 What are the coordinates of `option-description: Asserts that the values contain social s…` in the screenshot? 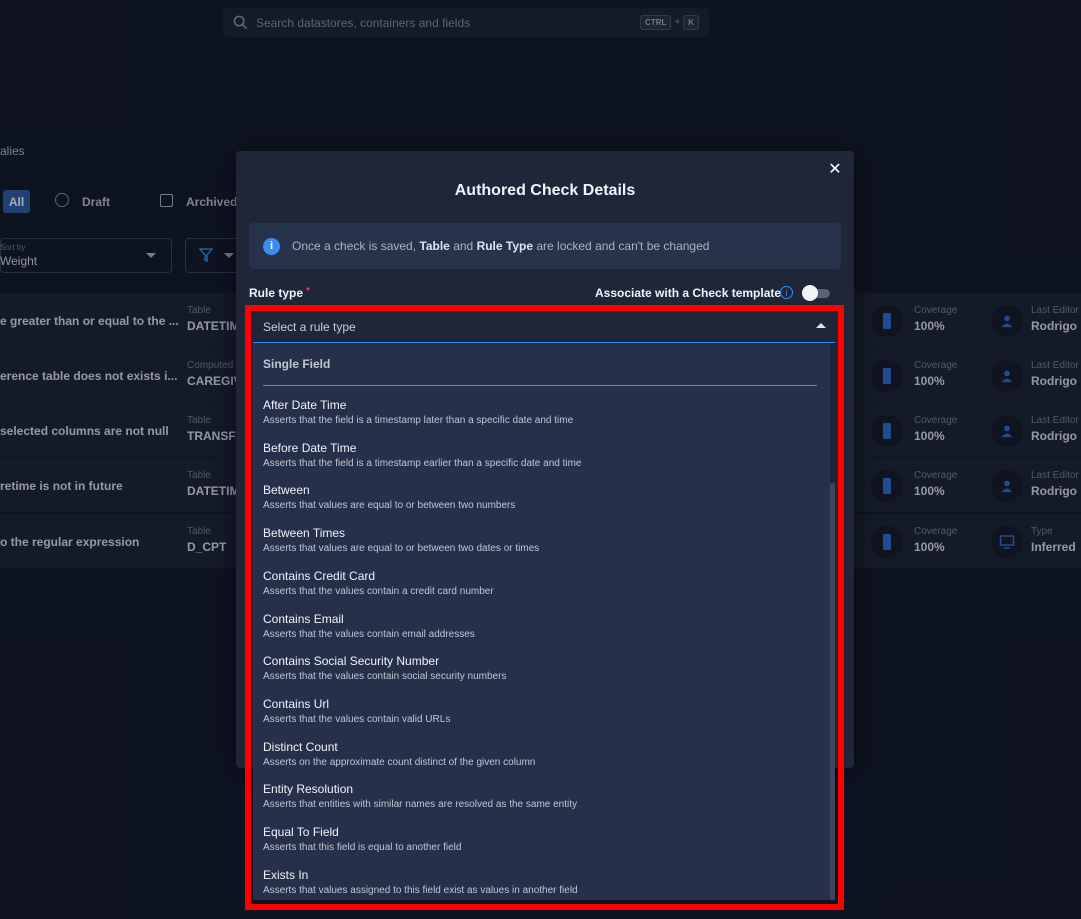 It's located at (385, 677).